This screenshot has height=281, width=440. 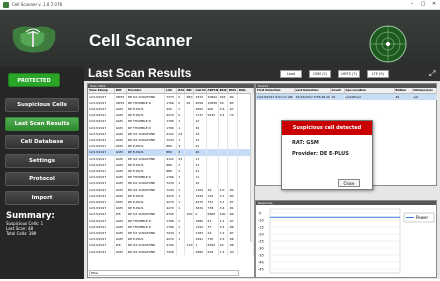 I want to click on dialog-close-button: Close, so click(x=349, y=183).